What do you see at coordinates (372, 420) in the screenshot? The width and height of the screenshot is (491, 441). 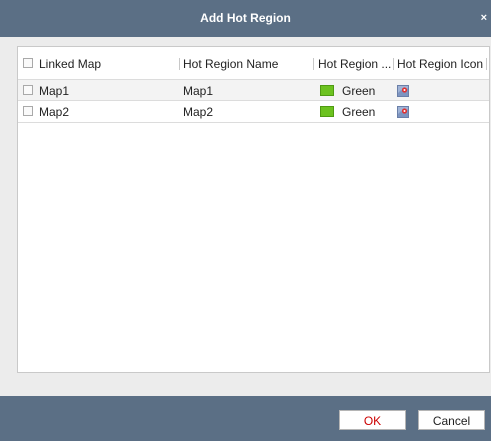 I see `ok-button: OK` at bounding box center [372, 420].